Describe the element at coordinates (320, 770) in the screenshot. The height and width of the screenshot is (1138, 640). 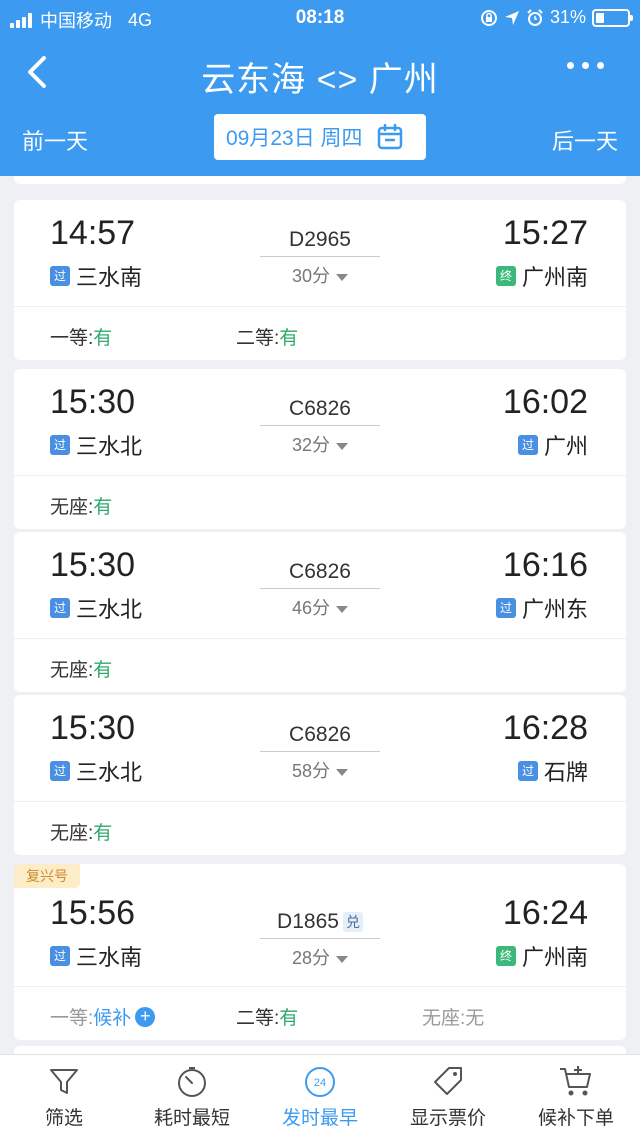
I see `duration-toggle: 58分` at that location.